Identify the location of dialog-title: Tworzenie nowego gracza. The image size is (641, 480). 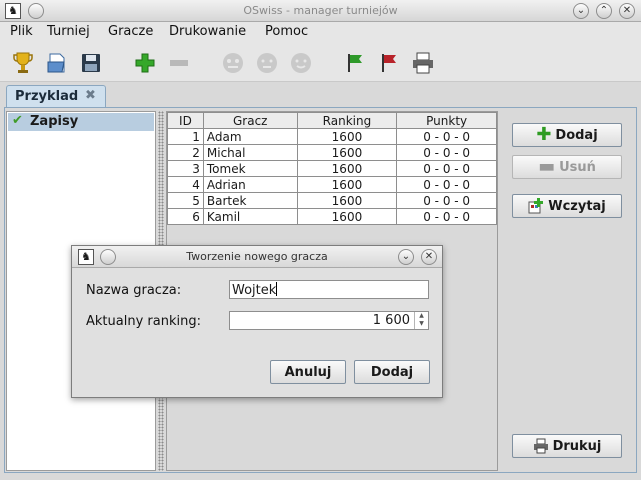
(257, 256).